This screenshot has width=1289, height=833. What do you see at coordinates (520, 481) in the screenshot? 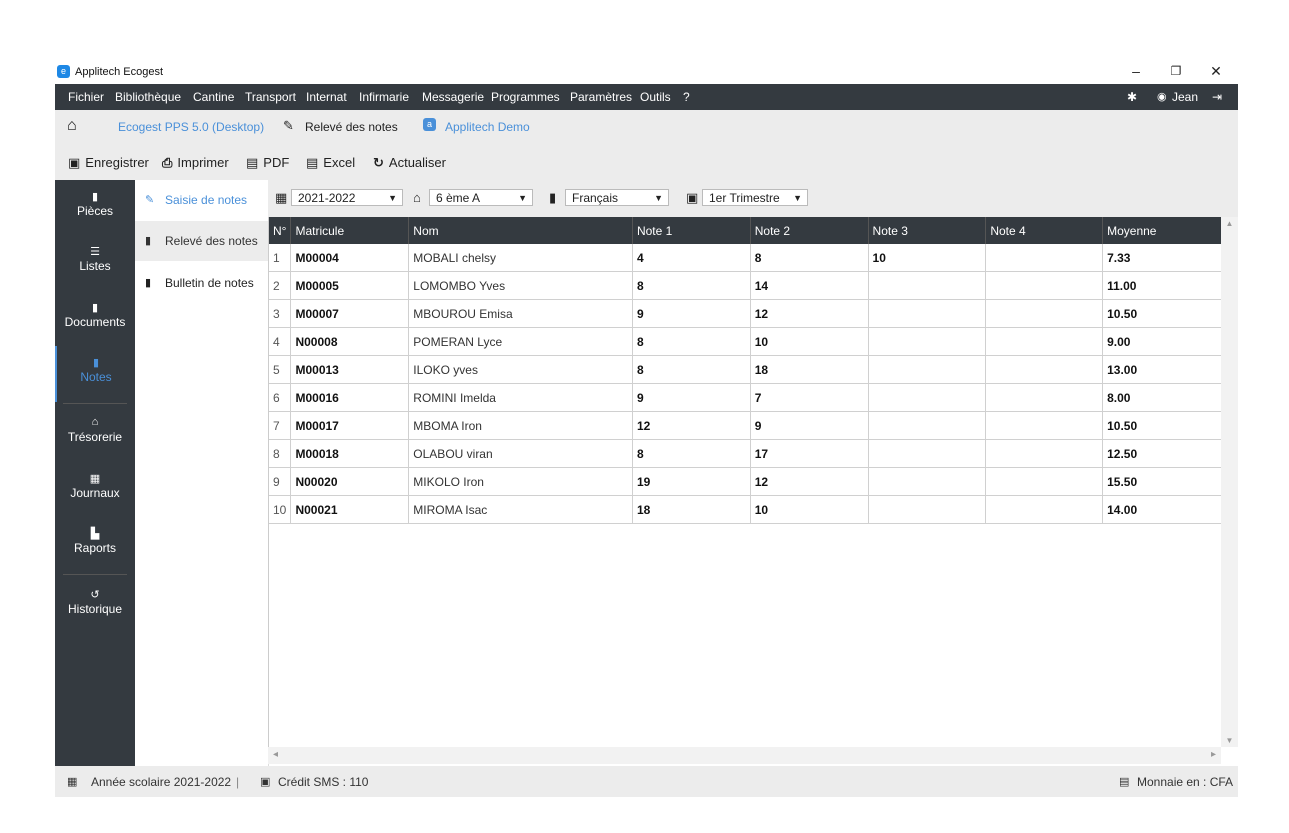
I see `nom-cell: MIKOLO Iron` at bounding box center [520, 481].